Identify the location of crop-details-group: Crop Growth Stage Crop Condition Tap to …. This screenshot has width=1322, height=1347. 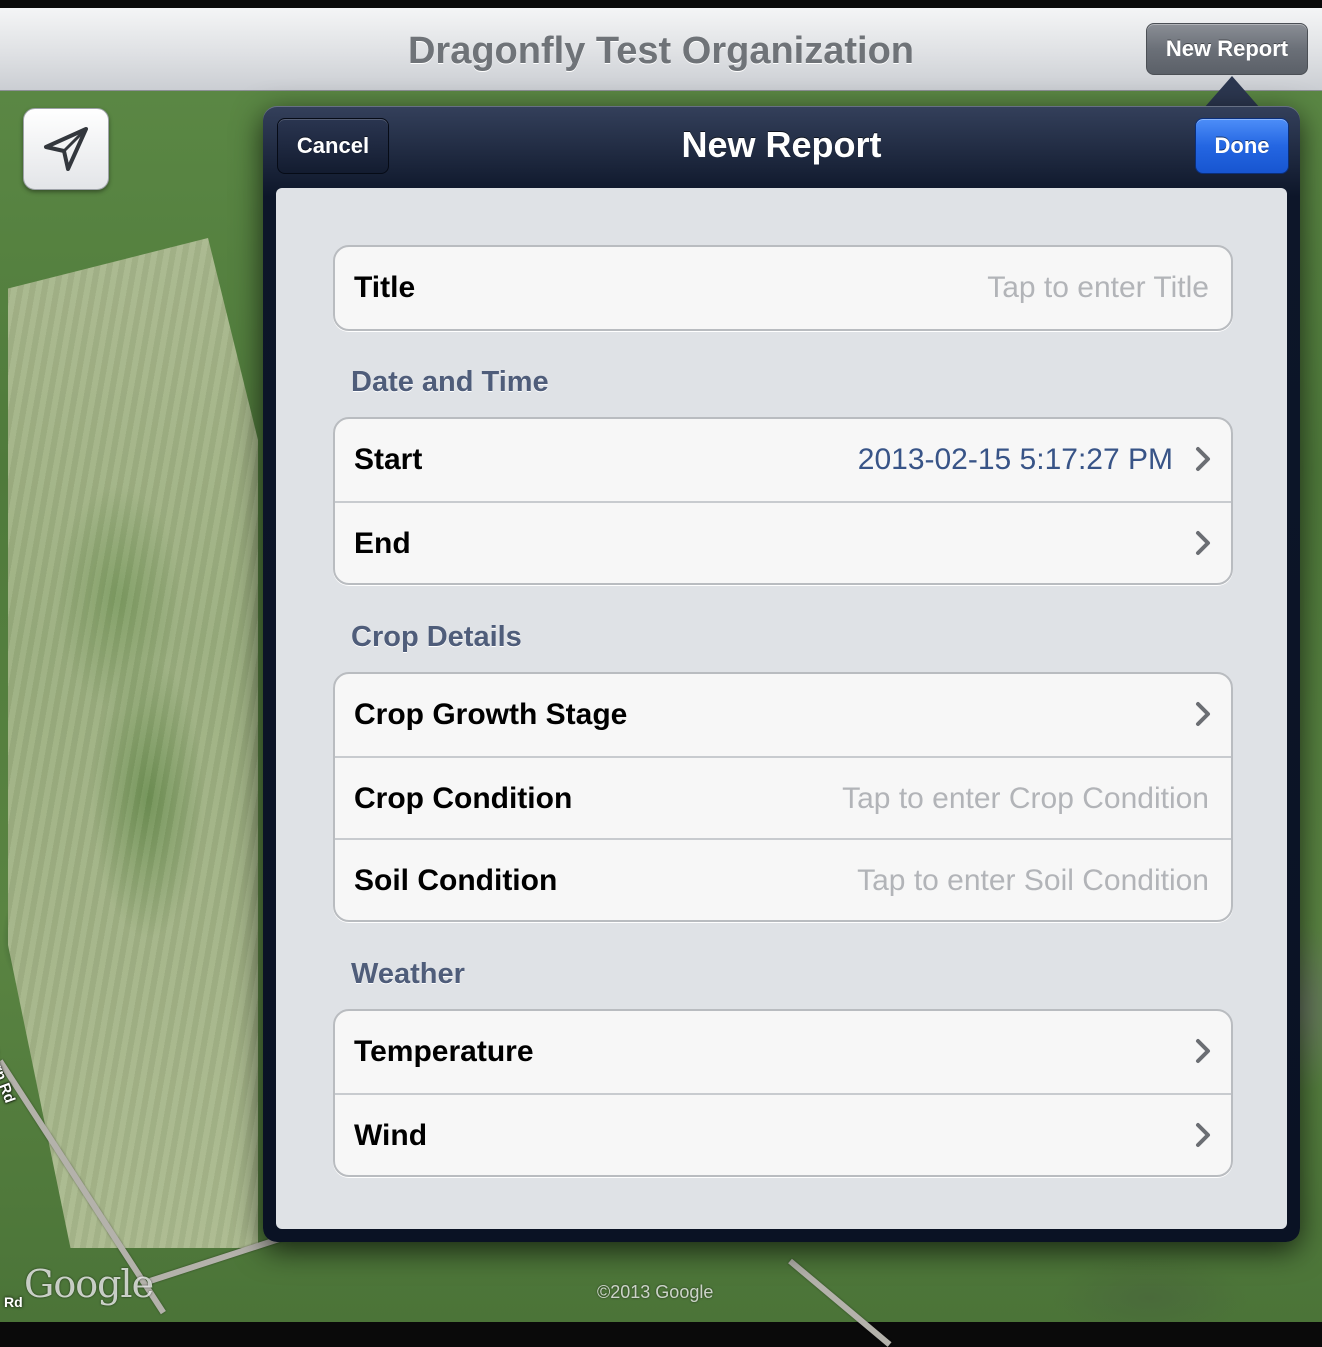
(783, 797).